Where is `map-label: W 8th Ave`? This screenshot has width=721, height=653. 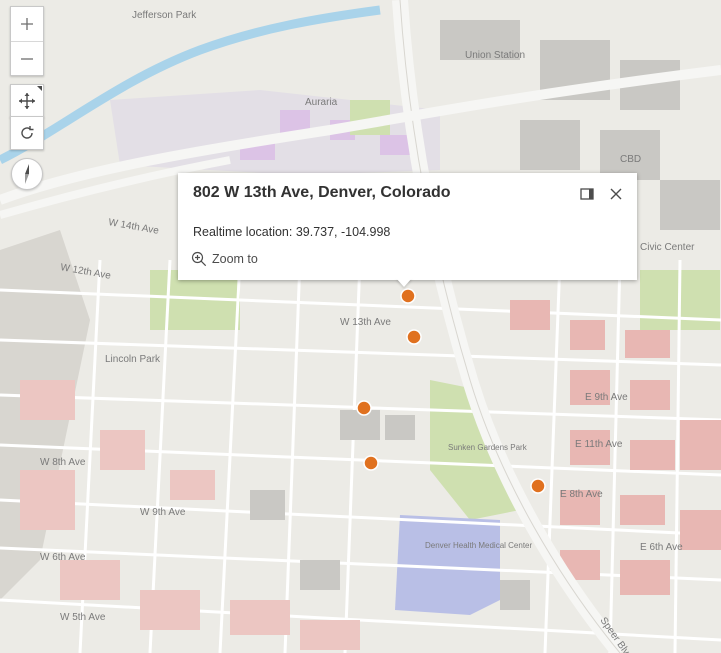 map-label: W 8th Ave is located at coordinates (63, 462).